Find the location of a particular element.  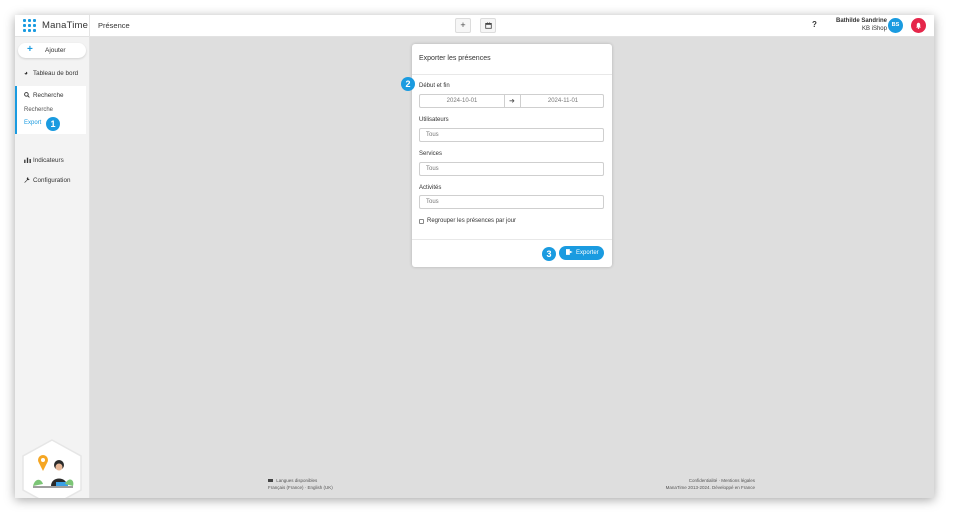

date-divider-right is located at coordinates (520, 101).